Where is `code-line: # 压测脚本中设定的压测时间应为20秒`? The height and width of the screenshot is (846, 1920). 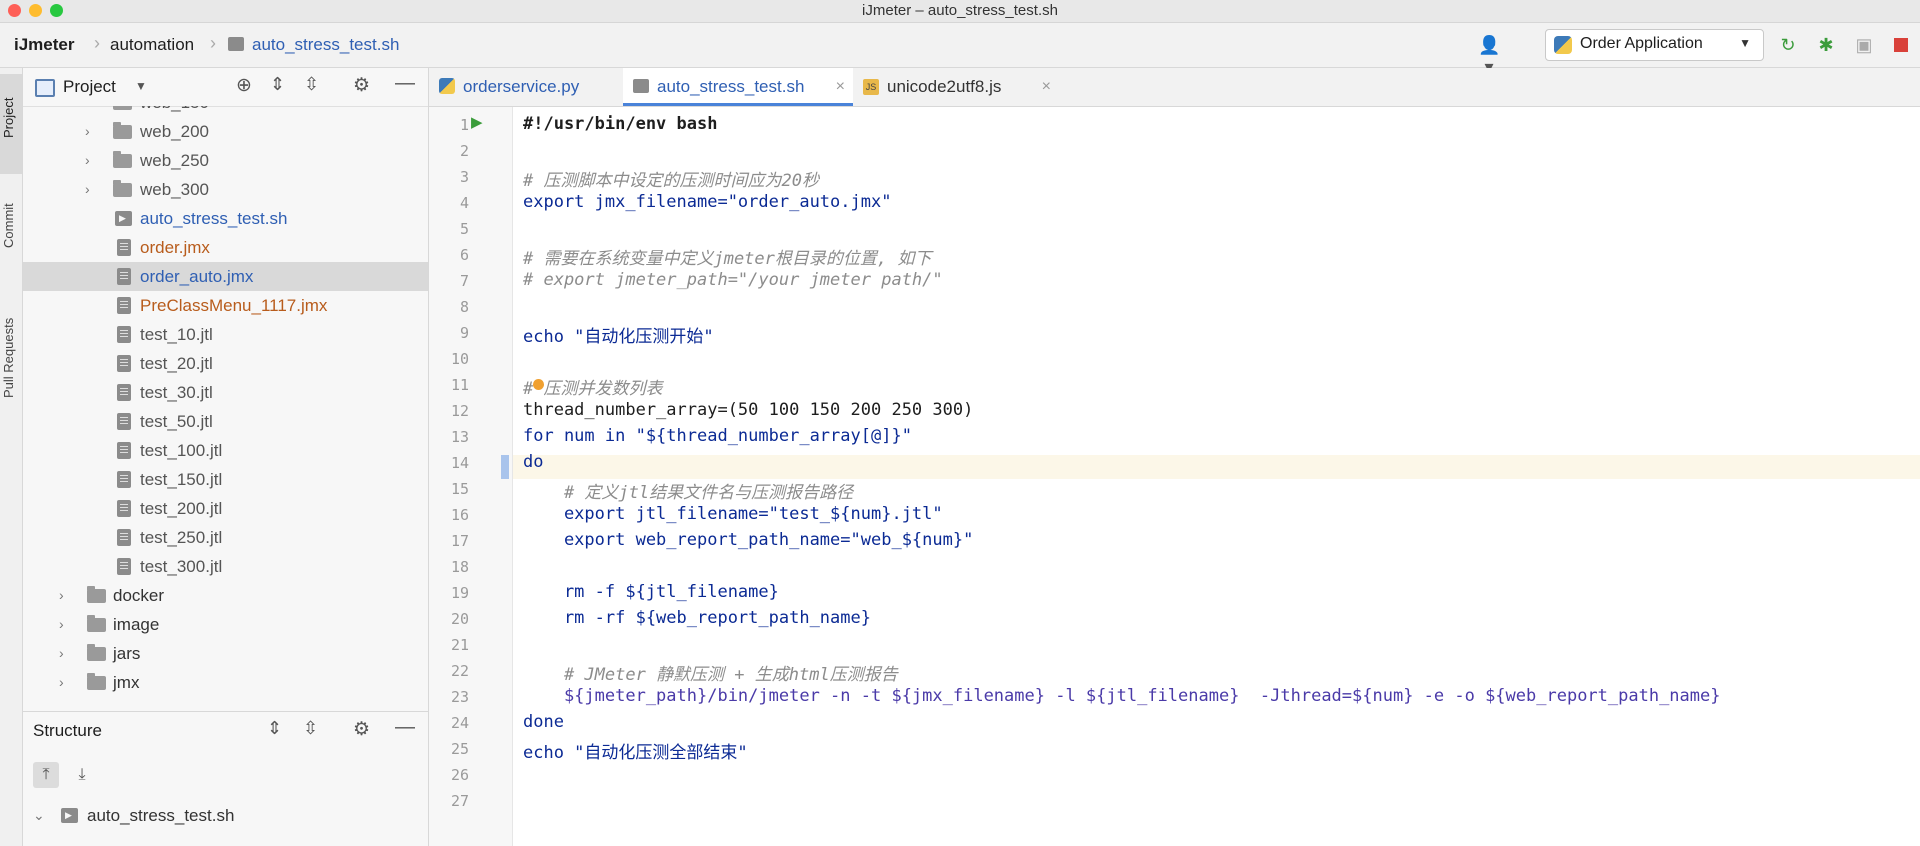
code-line: # 压测脚本中设定的压测时间应为20秒 is located at coordinates (671, 181).